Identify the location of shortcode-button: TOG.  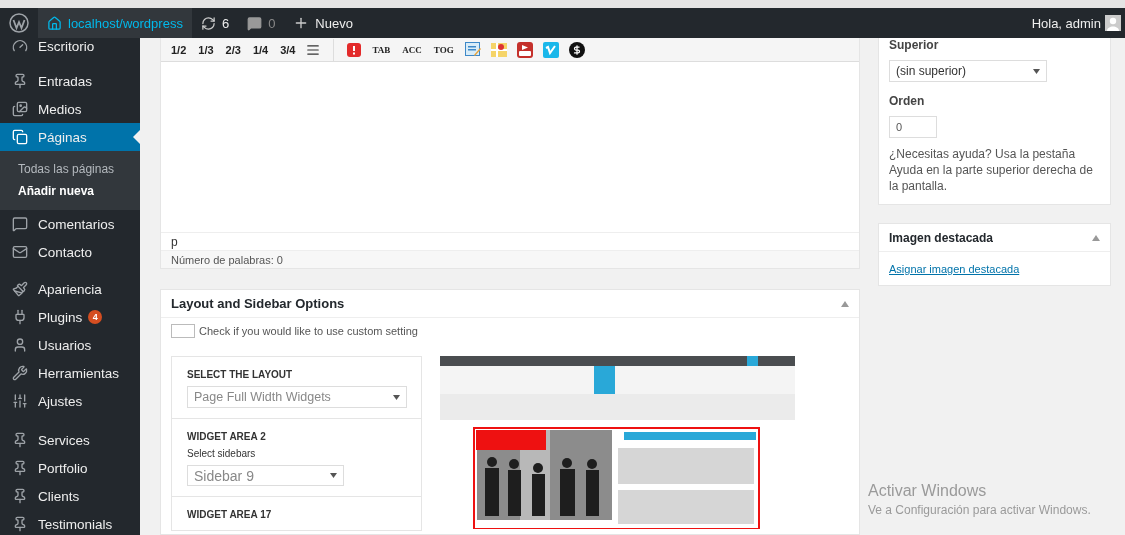
(443, 49).